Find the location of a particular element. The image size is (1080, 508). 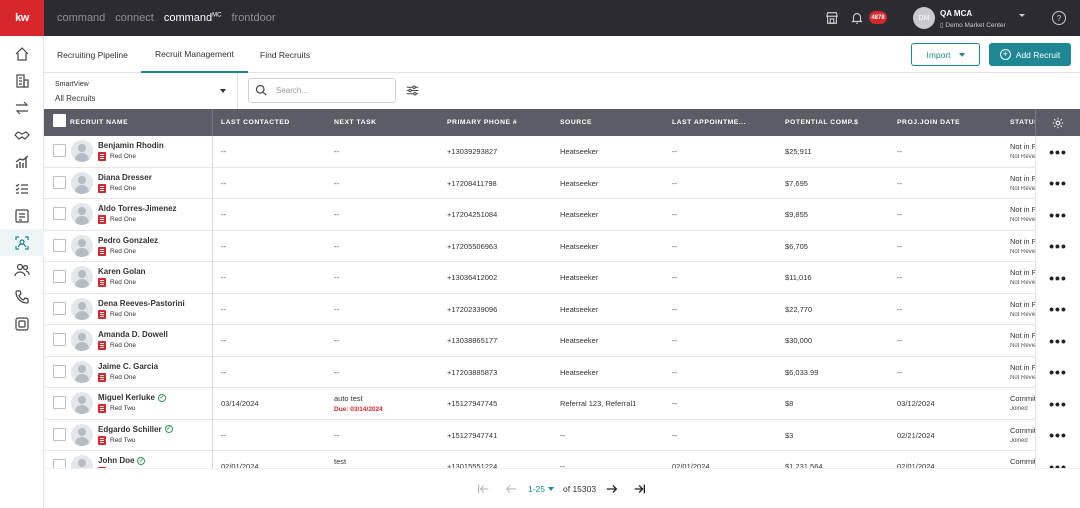

app-command: command is located at coordinates (81, 18).